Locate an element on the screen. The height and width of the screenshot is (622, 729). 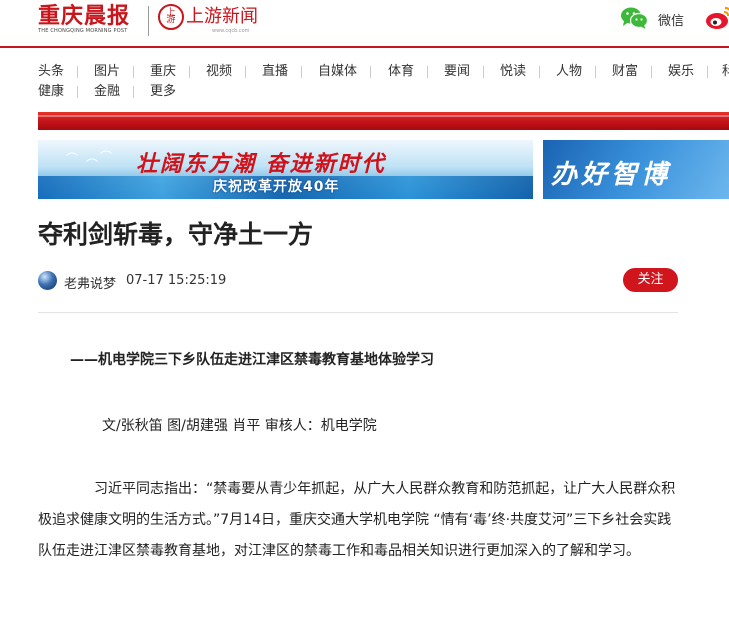
banner-title: 壮阔东方潮 奋进新时代 is located at coordinates (261, 164).